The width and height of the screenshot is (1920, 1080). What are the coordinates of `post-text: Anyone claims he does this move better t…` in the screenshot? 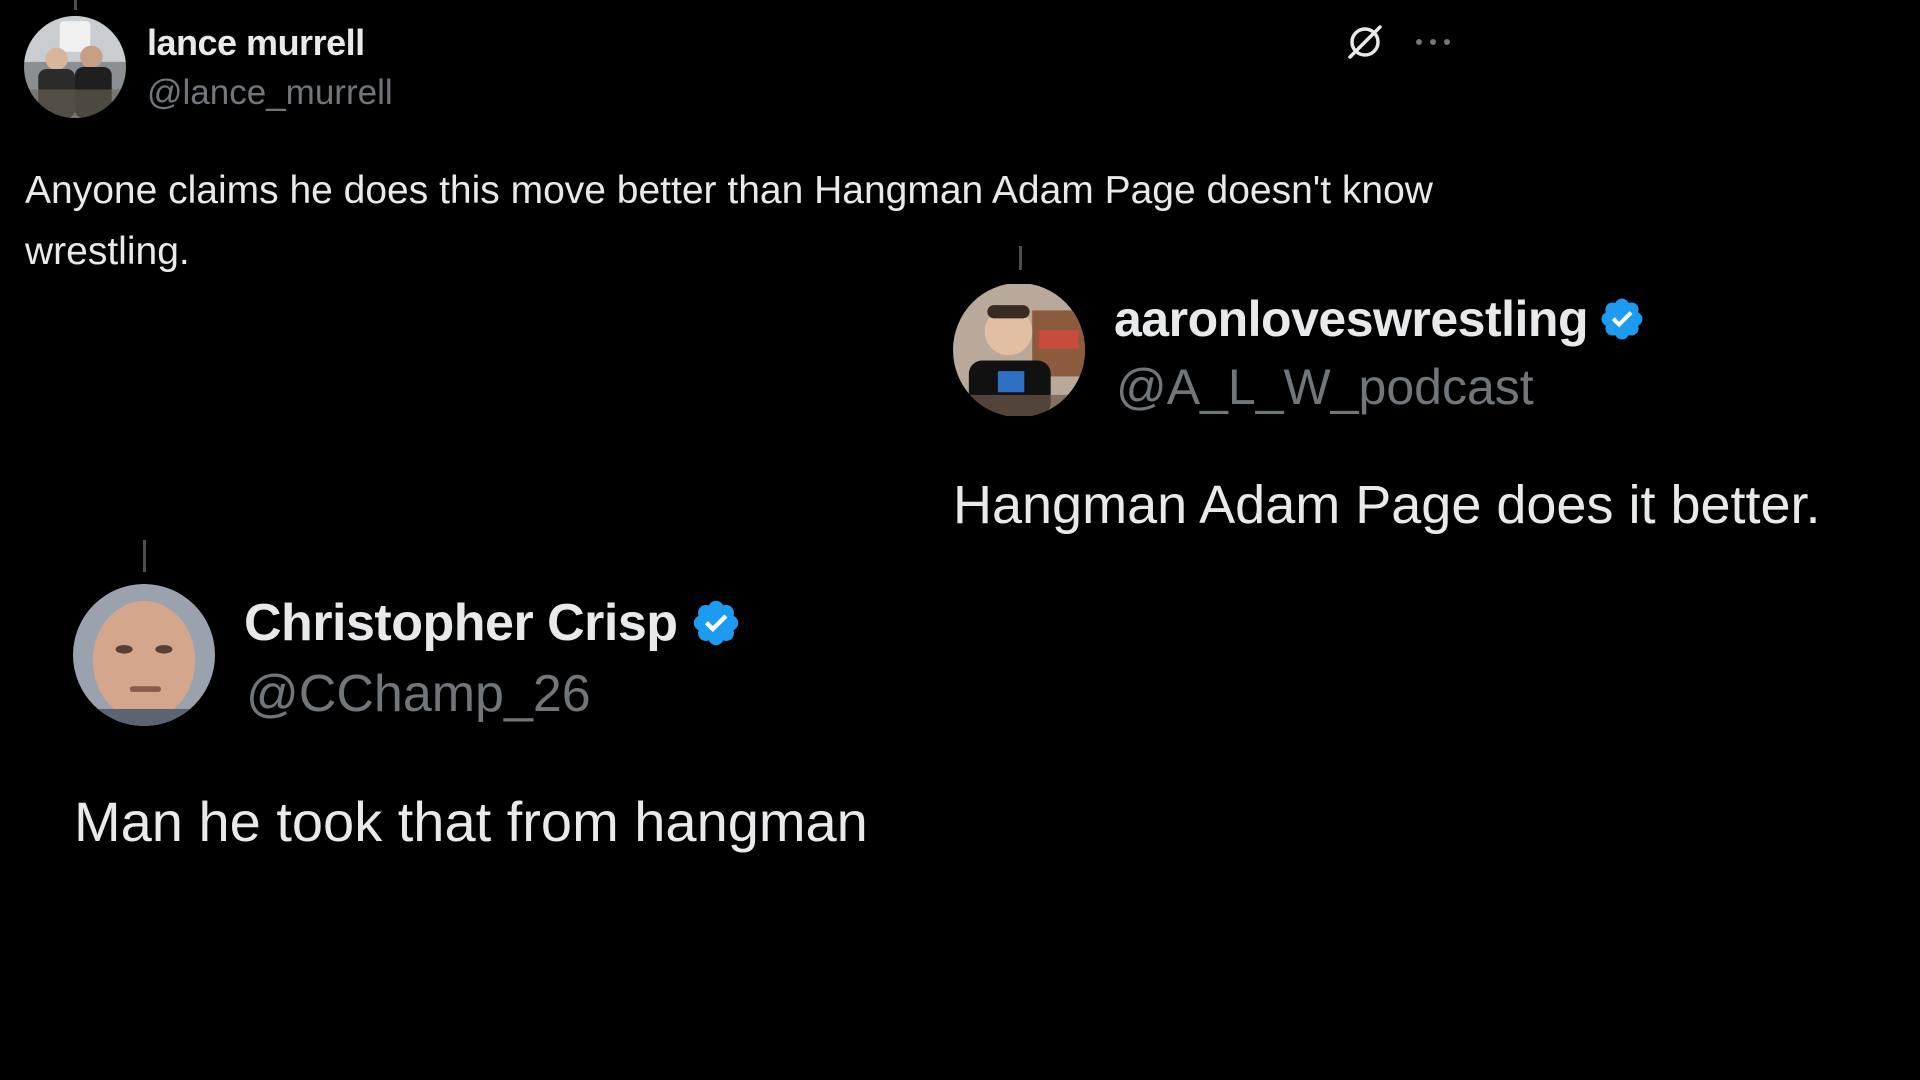 It's located at (729, 221).